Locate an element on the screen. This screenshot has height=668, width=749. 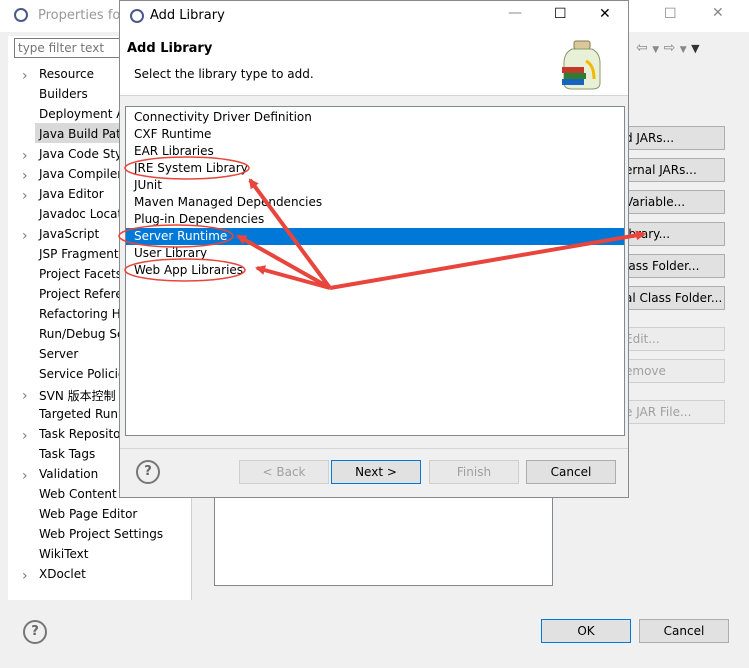
tree-item: Task Tags is located at coordinates (67, 454).